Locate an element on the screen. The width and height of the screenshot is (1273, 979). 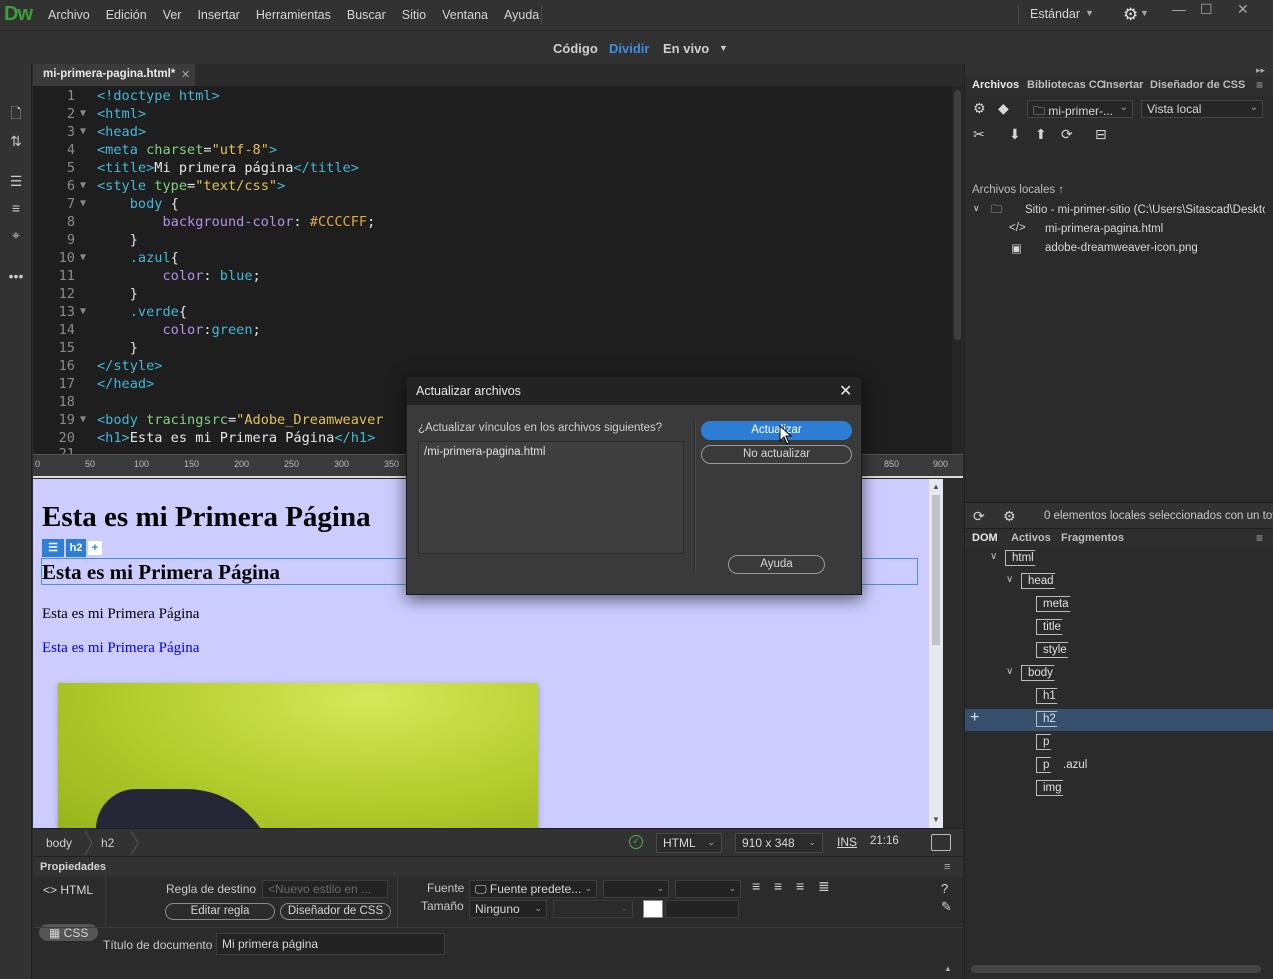
target-icon: ⌖ is located at coordinates (16, 235).